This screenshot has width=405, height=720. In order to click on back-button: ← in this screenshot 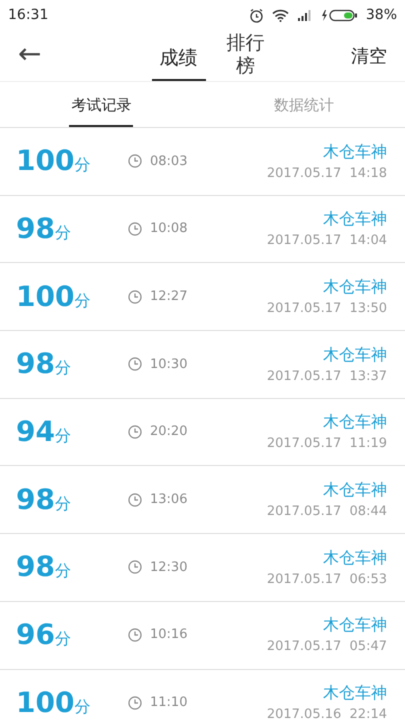, I will do `click(30, 54)`.